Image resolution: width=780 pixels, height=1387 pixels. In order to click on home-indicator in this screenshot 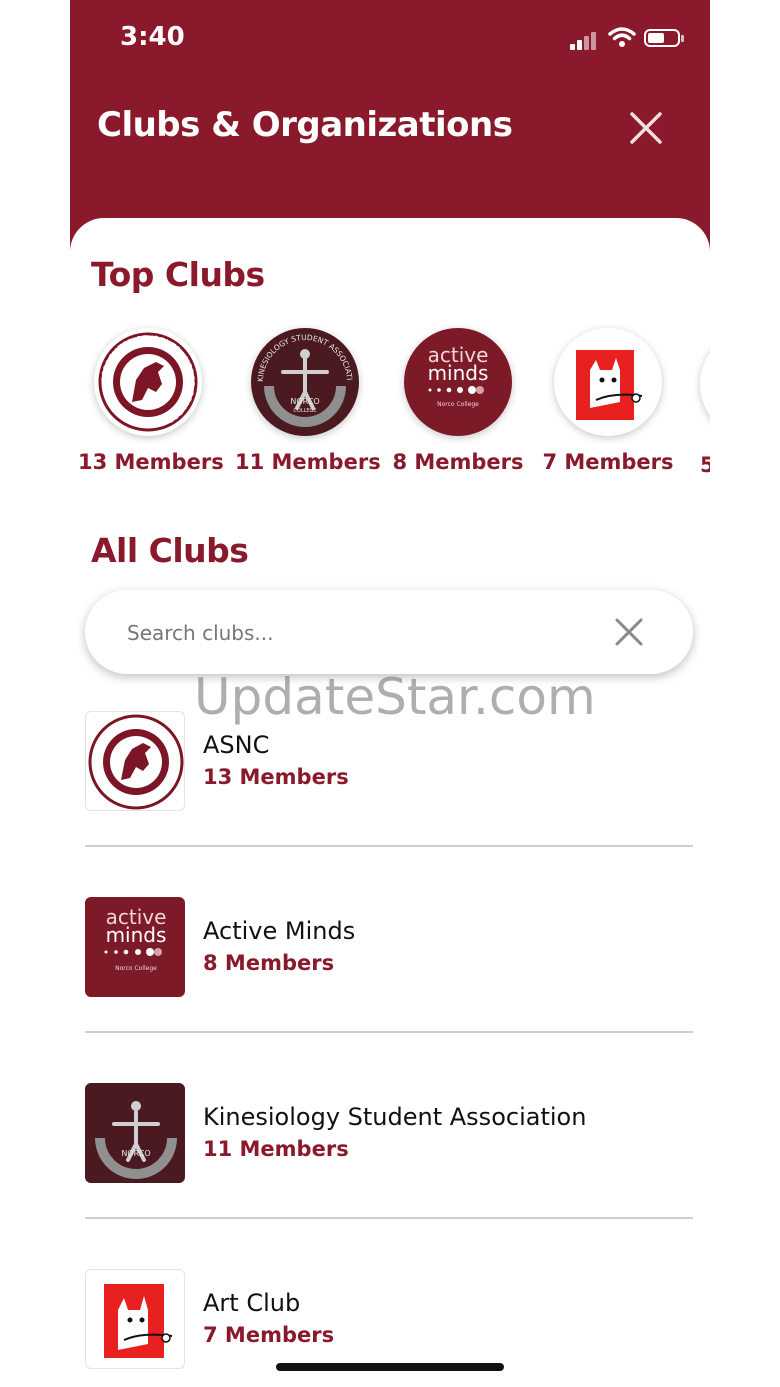, I will do `click(390, 1367)`.